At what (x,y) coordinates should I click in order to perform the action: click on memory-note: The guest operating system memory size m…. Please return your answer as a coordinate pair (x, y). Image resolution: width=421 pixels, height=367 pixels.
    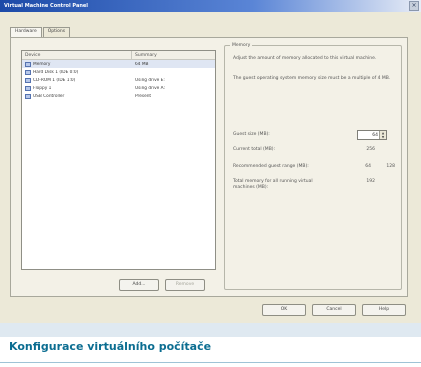
    Looking at the image, I should click on (312, 78).